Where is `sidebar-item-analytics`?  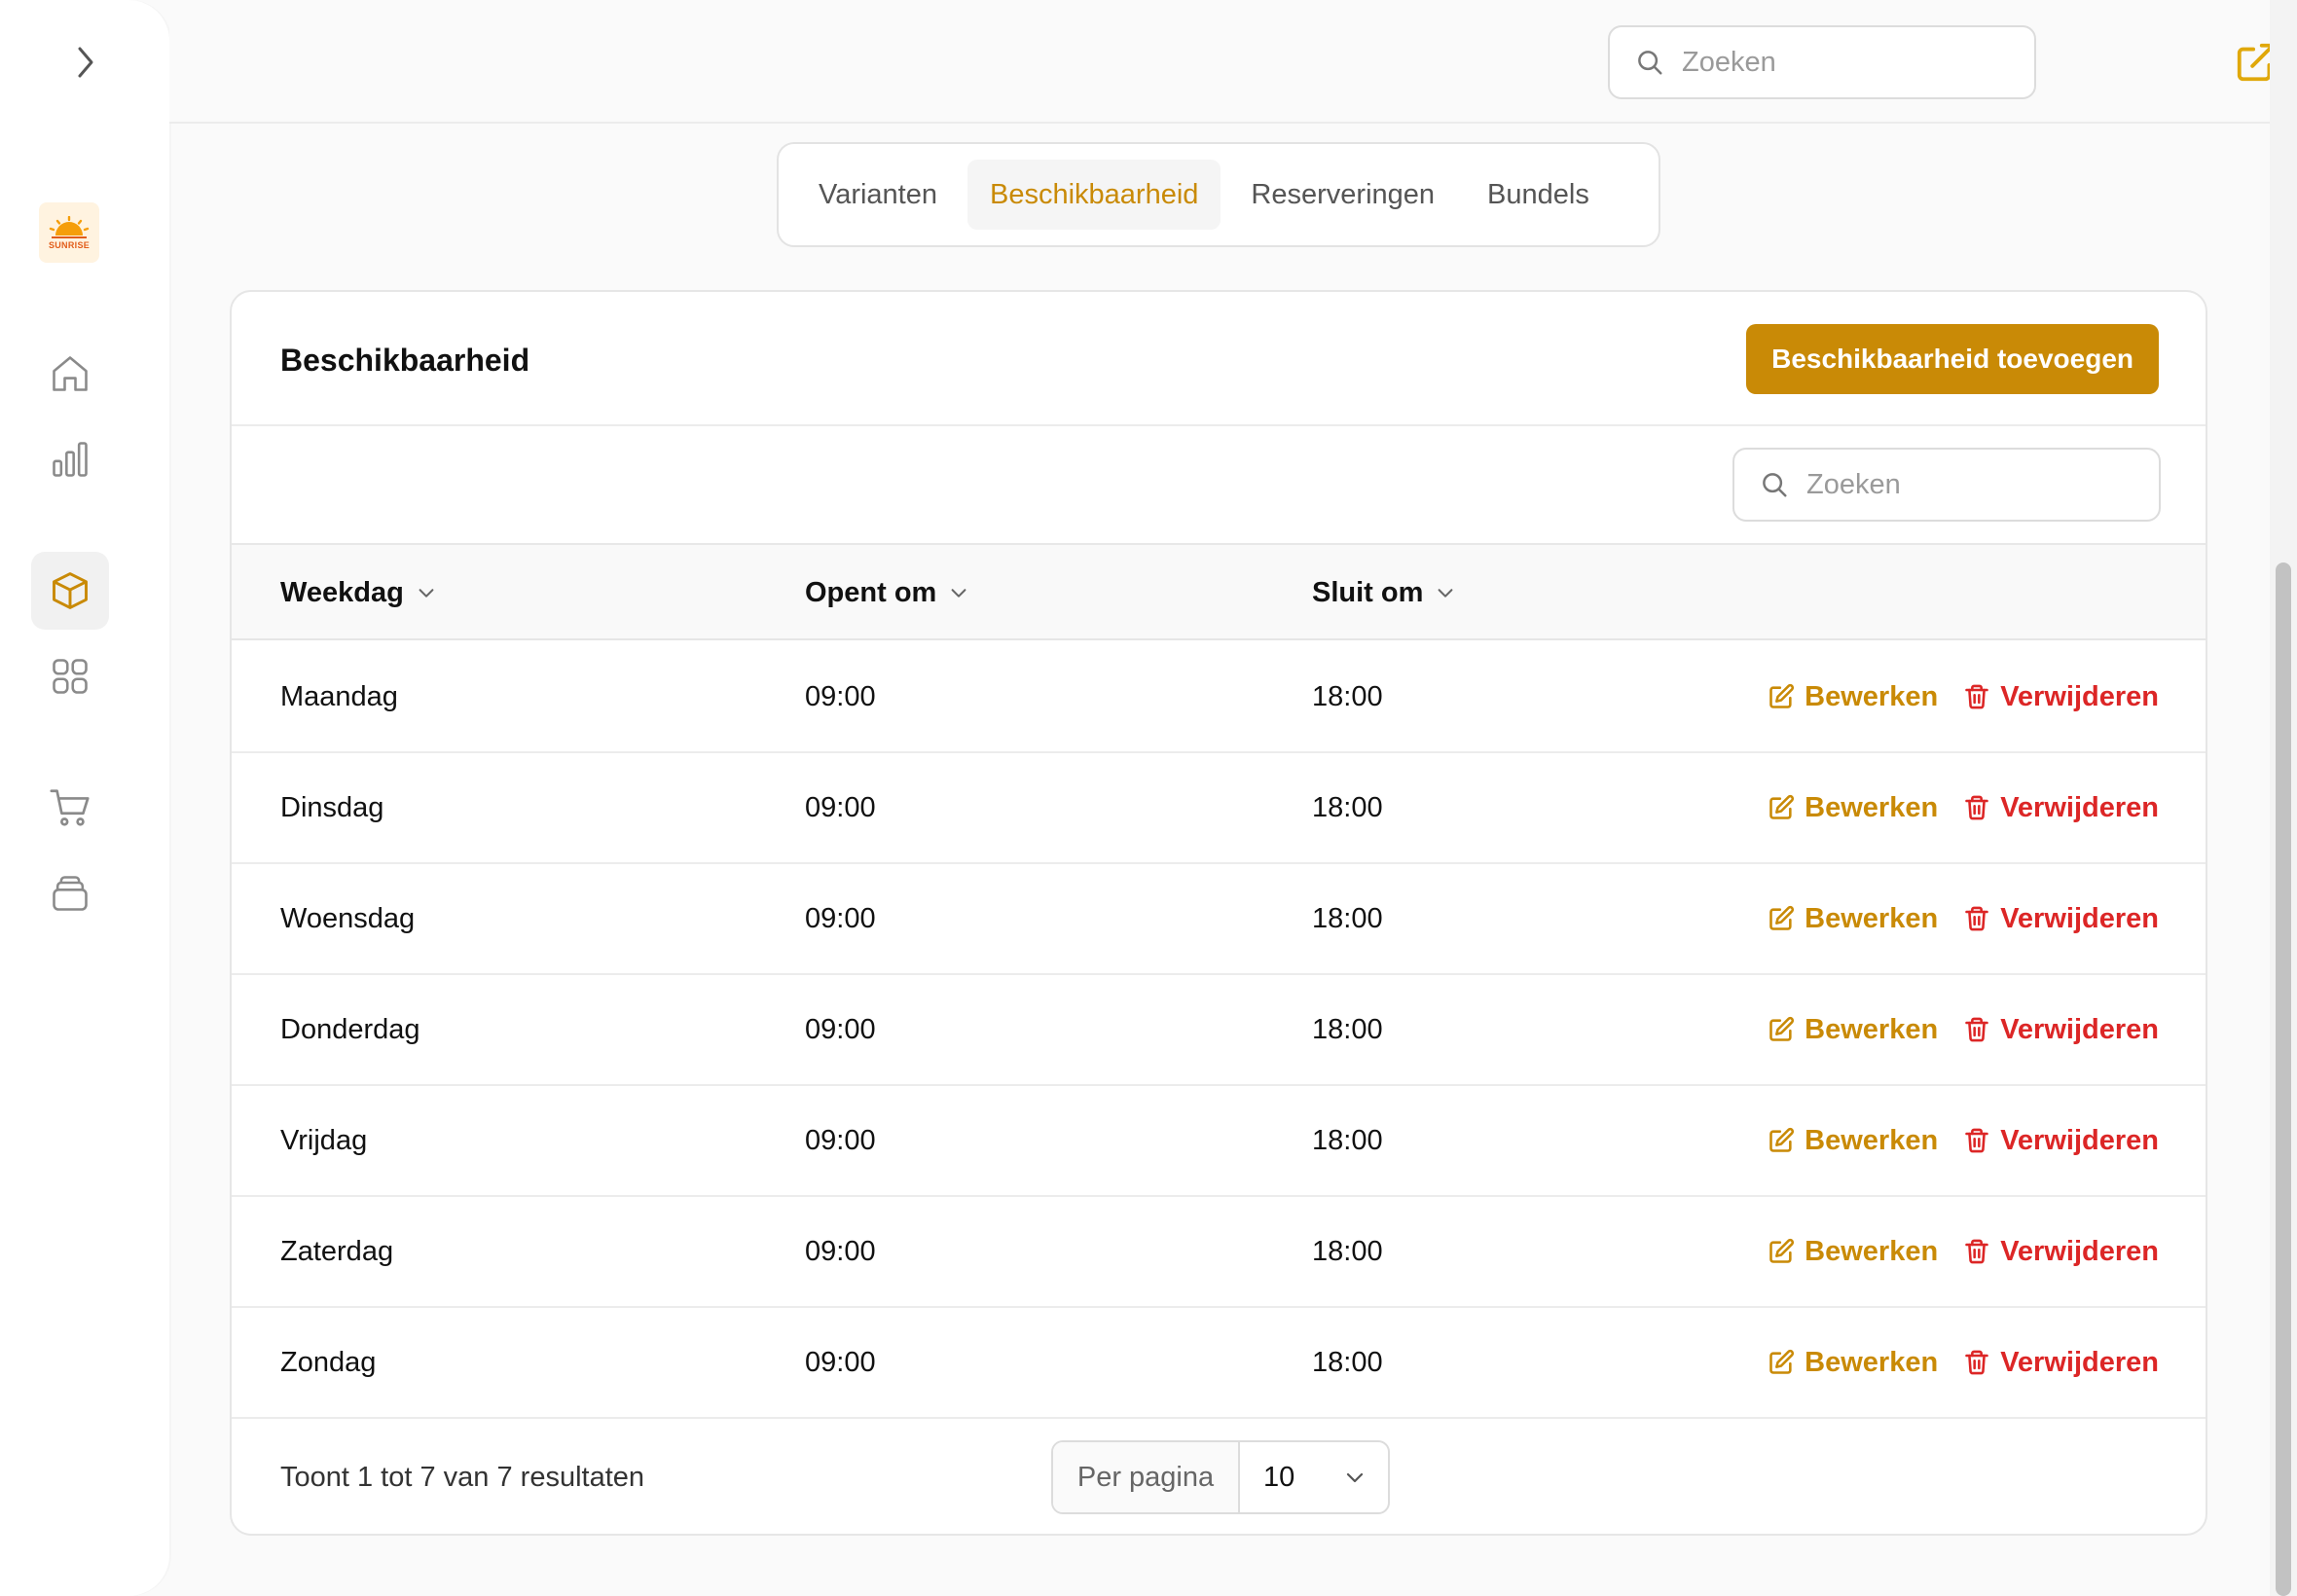
sidebar-item-analytics is located at coordinates (70, 459).